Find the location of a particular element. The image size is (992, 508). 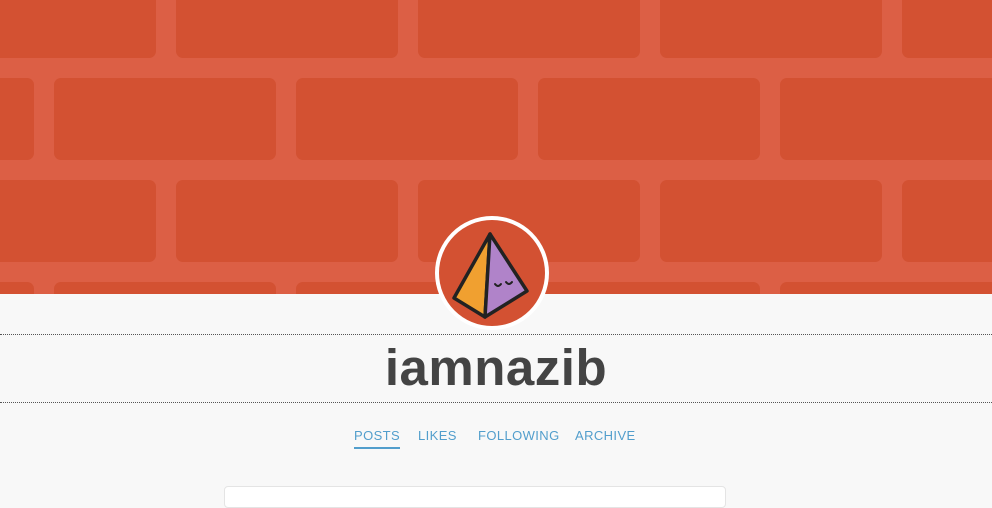

avatar-image is located at coordinates (492, 273).